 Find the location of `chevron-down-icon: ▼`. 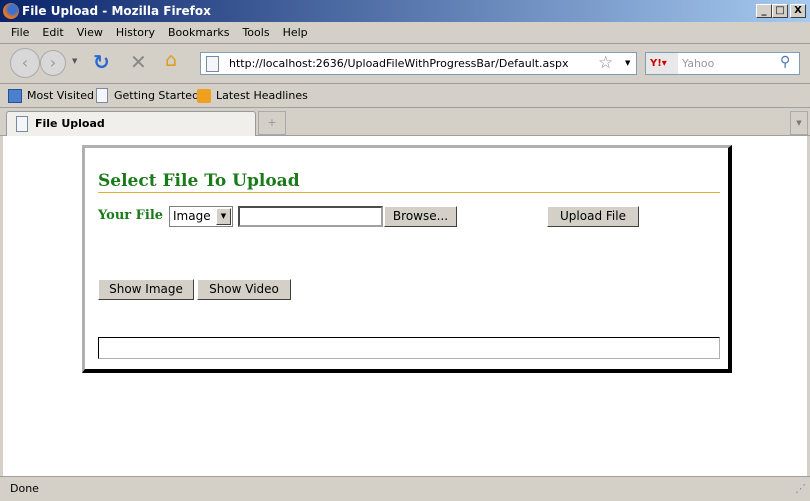

chevron-down-icon: ▼ is located at coordinates (223, 216).